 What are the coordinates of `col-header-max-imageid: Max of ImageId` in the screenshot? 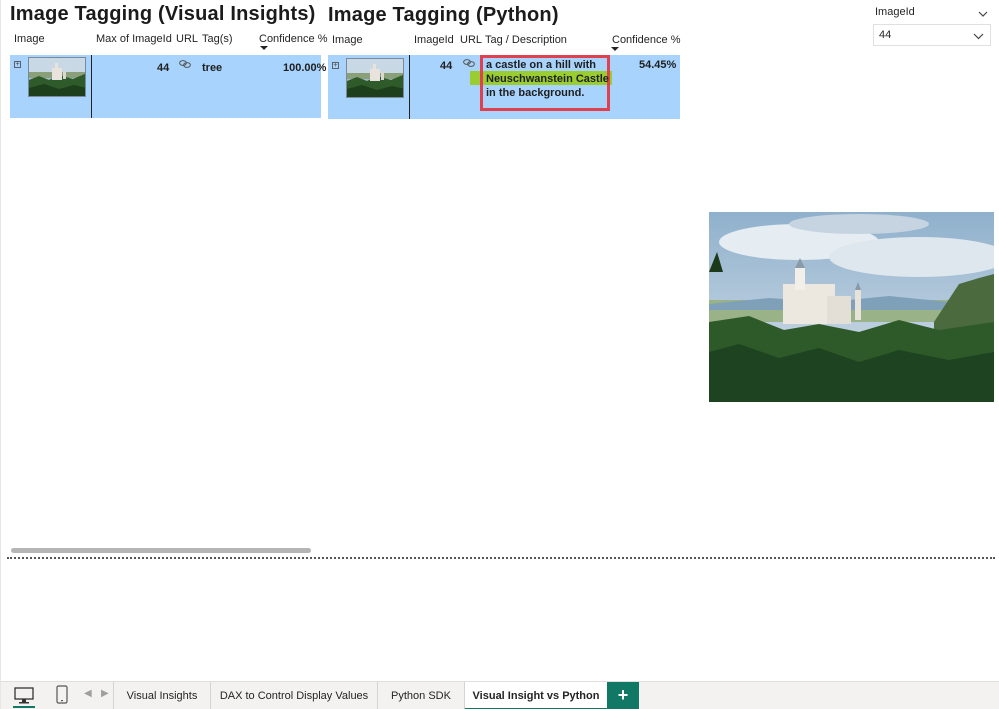 It's located at (134, 39).